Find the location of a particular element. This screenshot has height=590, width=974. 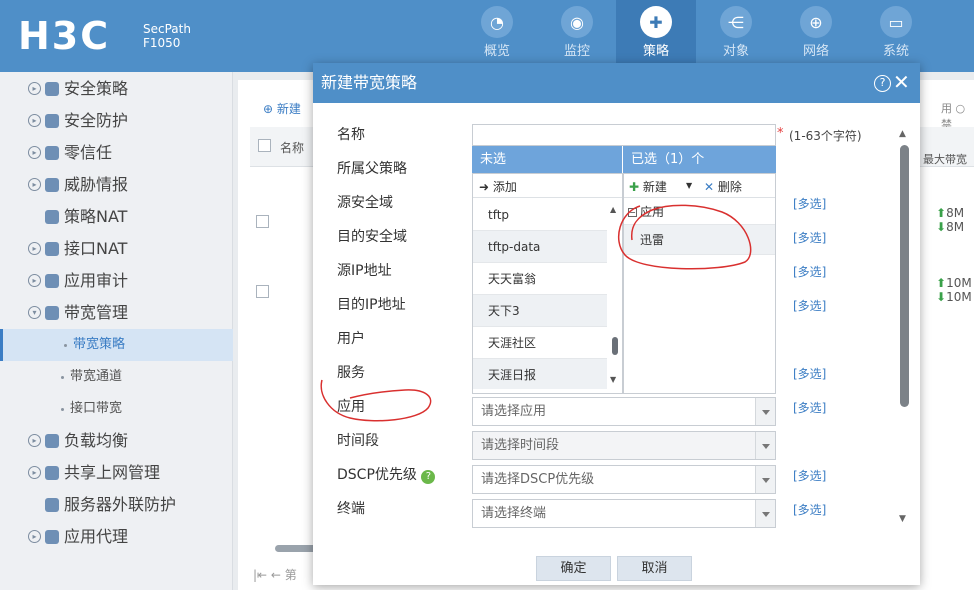

nav-overview: ◔ 概览 is located at coordinates (497, 36).